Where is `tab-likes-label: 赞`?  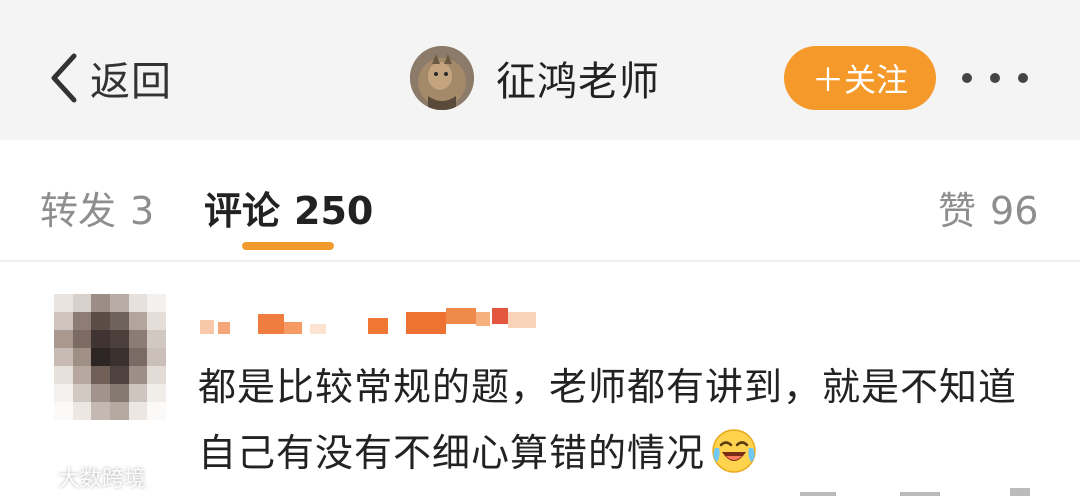 tab-likes-label: 赞 is located at coordinates (957, 211).